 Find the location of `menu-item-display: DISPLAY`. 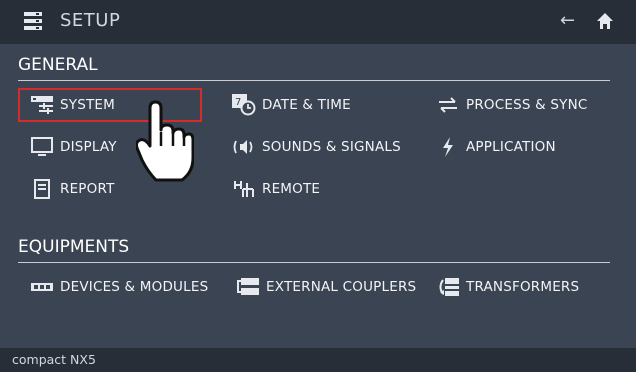

menu-item-display: DISPLAY is located at coordinates (73, 147).